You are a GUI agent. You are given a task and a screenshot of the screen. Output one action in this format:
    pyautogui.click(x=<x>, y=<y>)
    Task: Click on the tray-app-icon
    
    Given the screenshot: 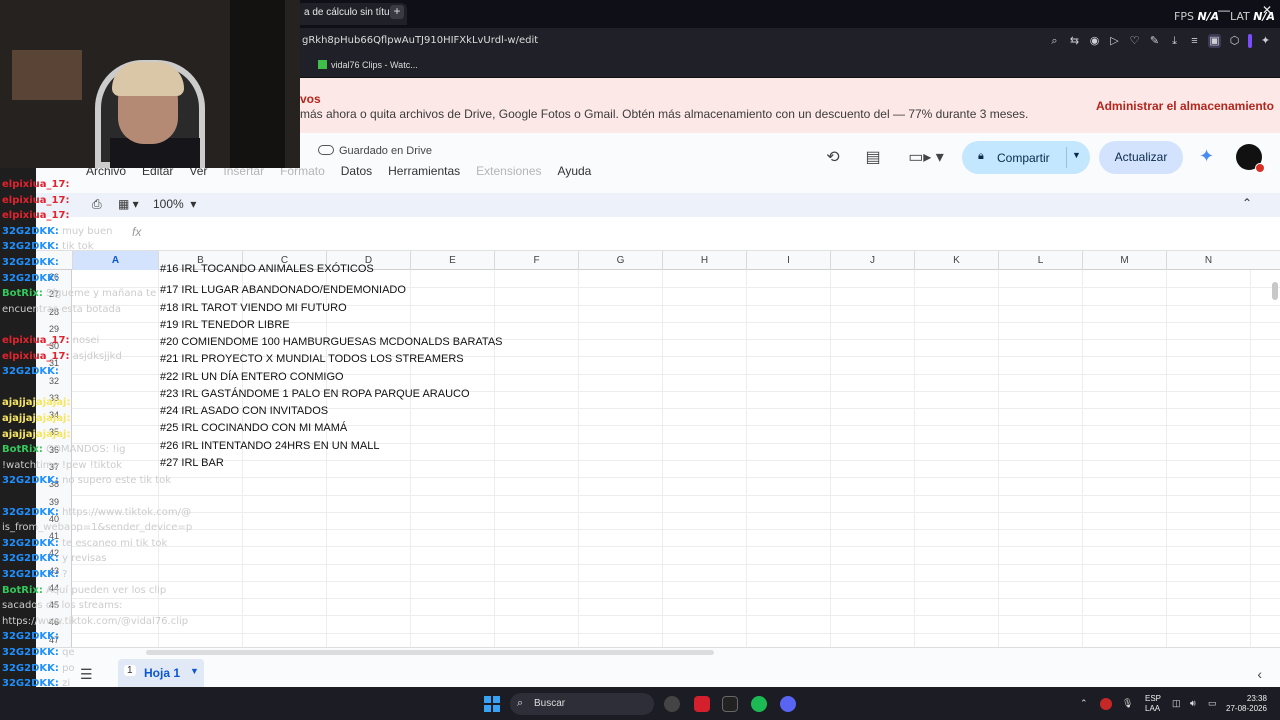 What is the action you would take?
    pyautogui.click(x=1106, y=704)
    